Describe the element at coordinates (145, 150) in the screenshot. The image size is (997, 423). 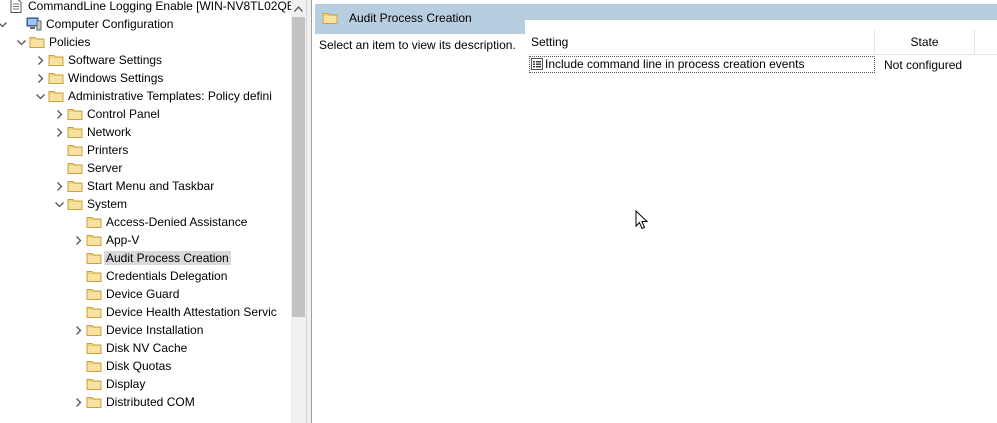
I see `tree-item: Printers` at that location.